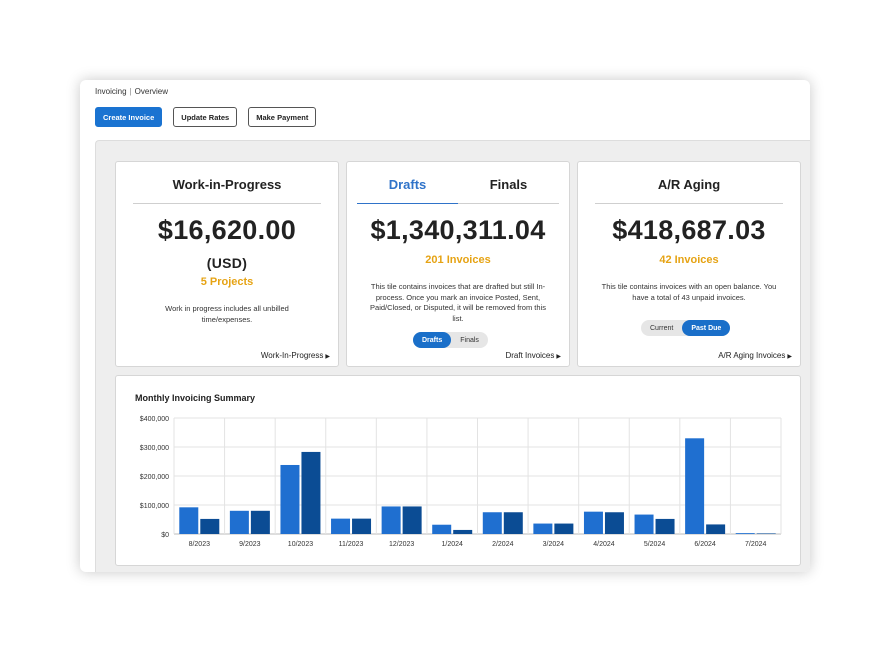 The image size is (890, 651). What do you see at coordinates (689, 184) in the screenshot?
I see `aging-title: A/R Aging` at bounding box center [689, 184].